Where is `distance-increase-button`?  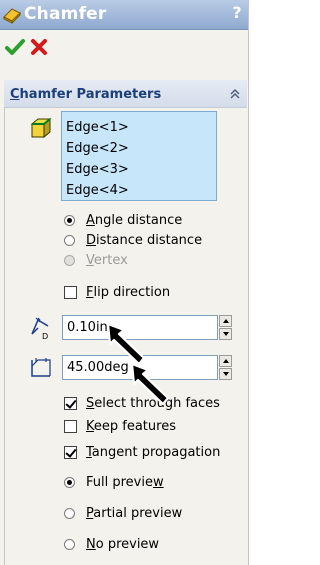 distance-increase-button is located at coordinates (225, 321).